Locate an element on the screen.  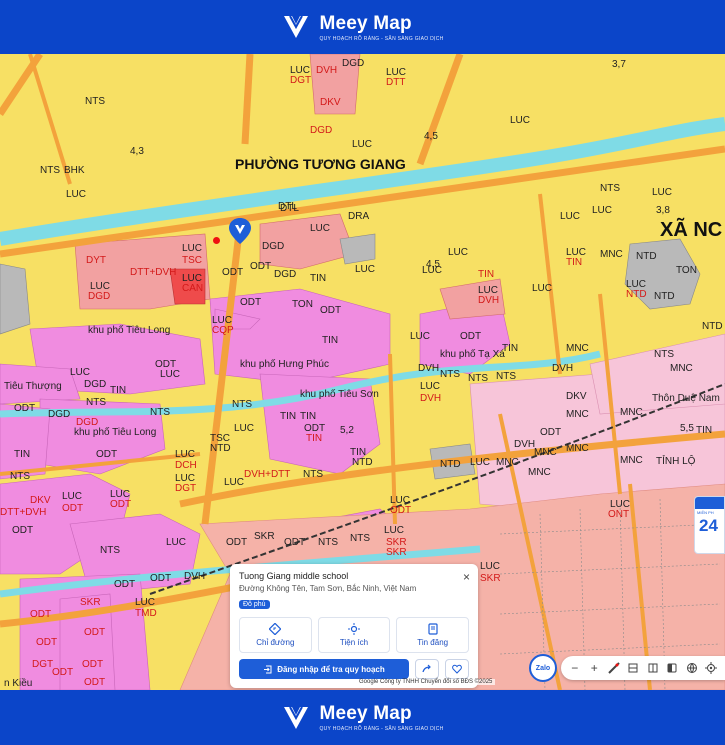
login-button: Đăng nhập để tra quy hoạch is located at coordinates (324, 669).